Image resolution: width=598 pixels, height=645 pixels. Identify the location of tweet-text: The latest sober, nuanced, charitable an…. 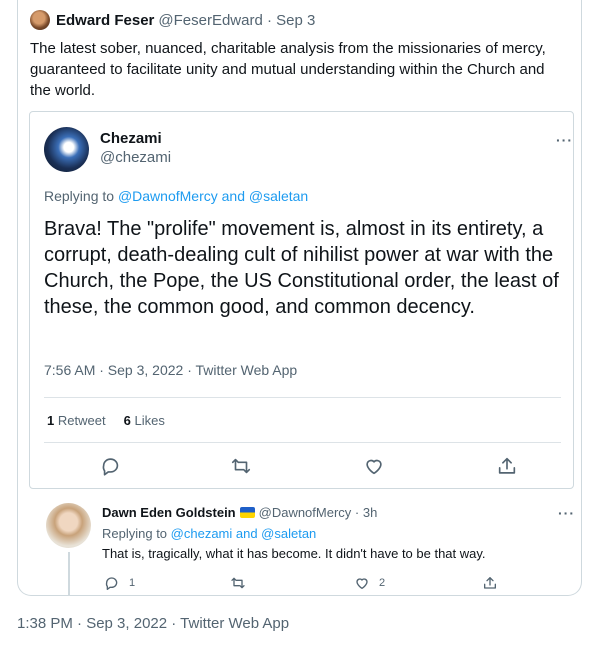
(288, 69).